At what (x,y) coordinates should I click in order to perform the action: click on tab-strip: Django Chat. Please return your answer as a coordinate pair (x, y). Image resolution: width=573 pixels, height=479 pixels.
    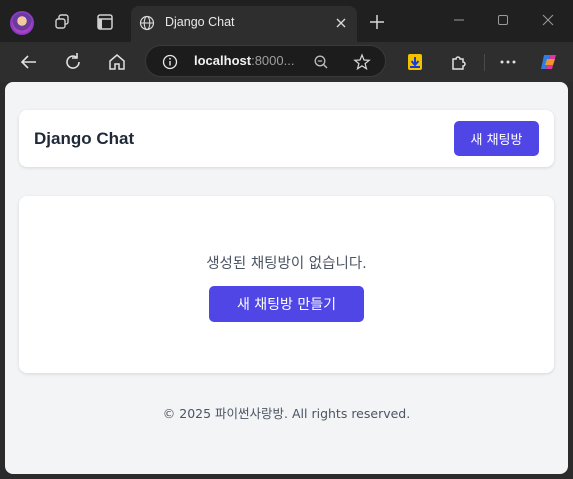
    Looking at the image, I should click on (286, 21).